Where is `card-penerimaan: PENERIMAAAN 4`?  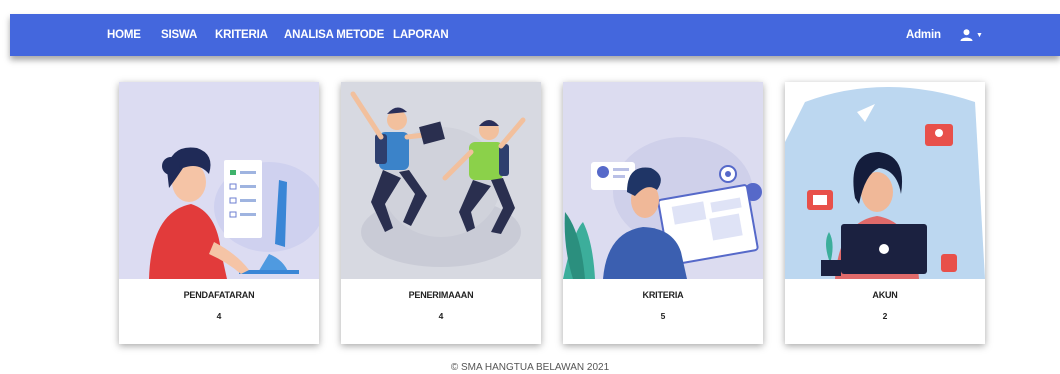
card-penerimaan: PENERIMAAAN 4 is located at coordinates (441, 213).